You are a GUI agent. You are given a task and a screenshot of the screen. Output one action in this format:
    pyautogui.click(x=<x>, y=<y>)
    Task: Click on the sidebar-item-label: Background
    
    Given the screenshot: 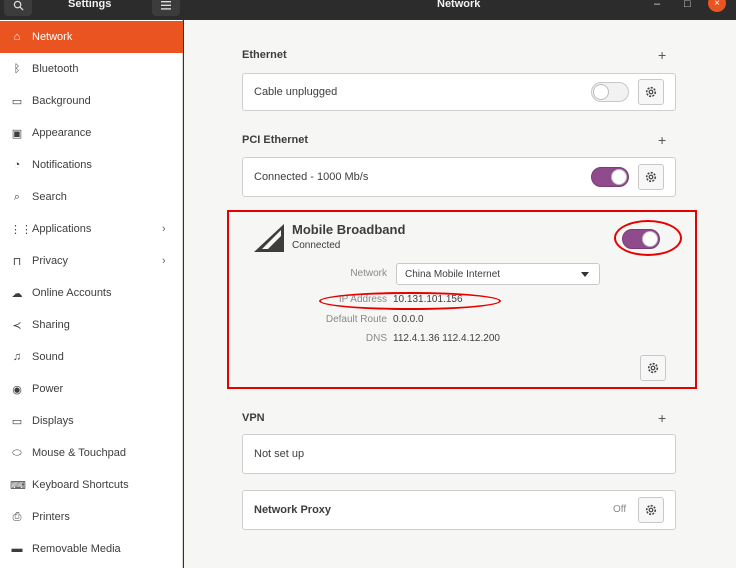 What is the action you would take?
    pyautogui.click(x=61, y=101)
    